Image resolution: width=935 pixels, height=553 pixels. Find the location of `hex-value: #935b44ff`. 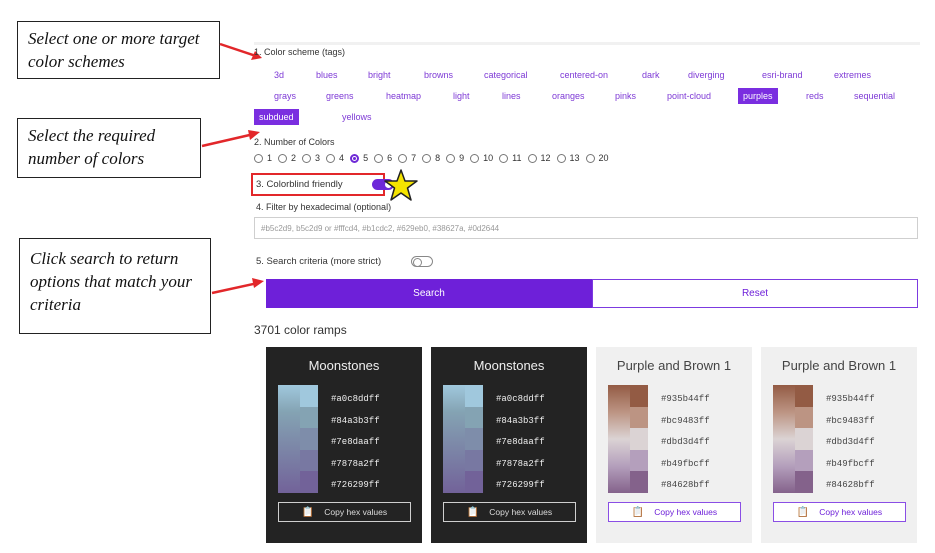

hex-value: #935b44ff is located at coordinates (685, 399).